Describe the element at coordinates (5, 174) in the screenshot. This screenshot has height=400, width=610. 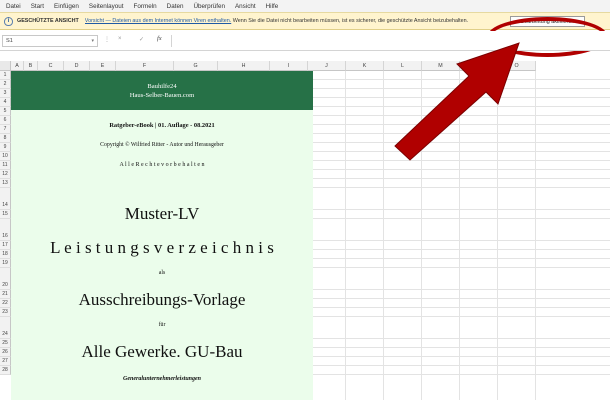
I see `row-header-12: 12` at that location.